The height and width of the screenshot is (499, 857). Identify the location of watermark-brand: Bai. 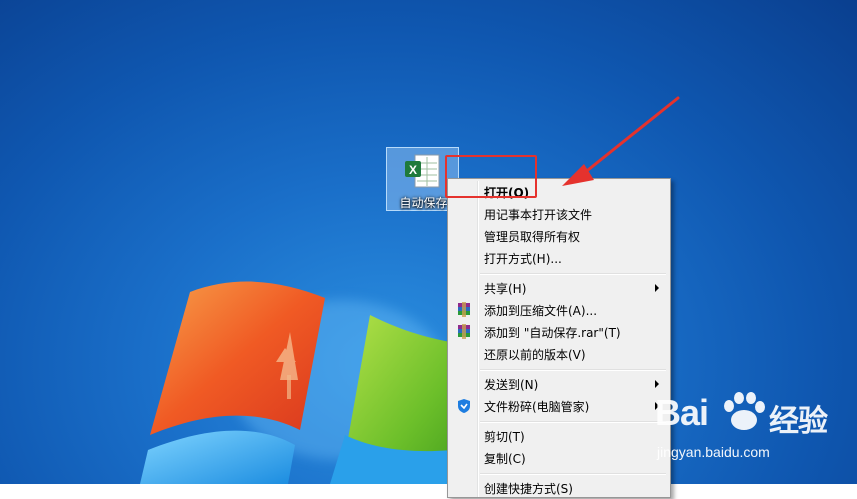
(682, 412).